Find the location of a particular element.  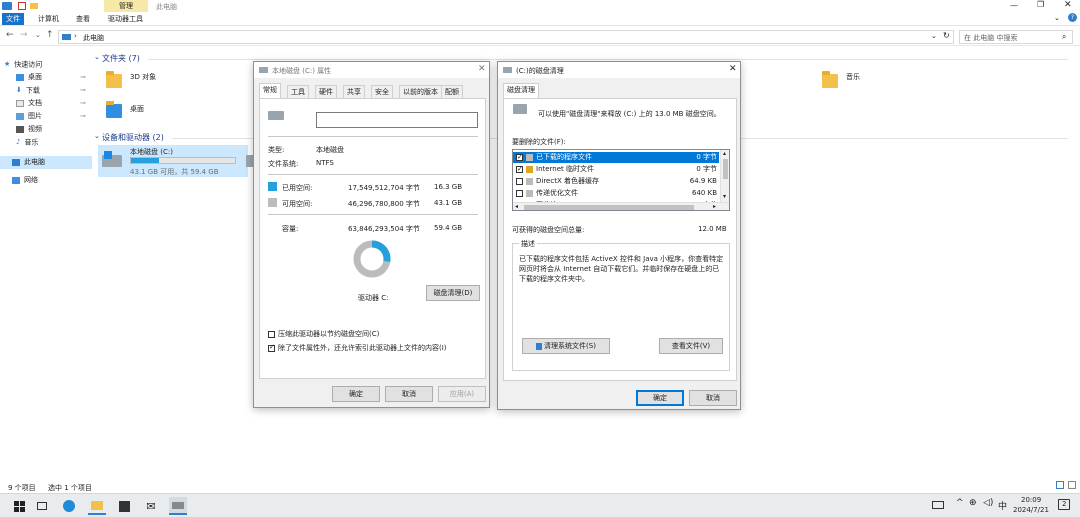

folder-item: 3D 对象 is located at coordinates (136, 82).